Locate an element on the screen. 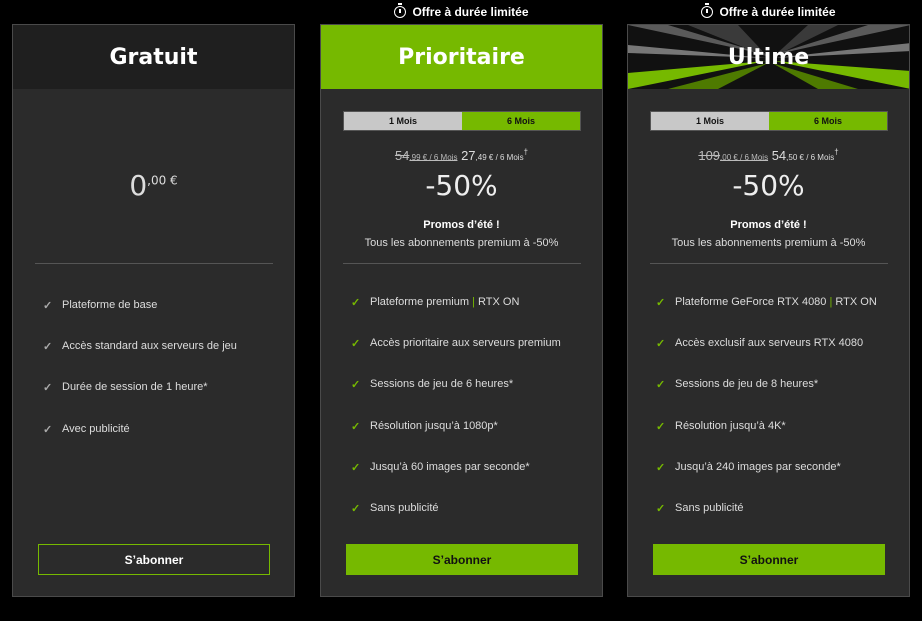 The image size is (922, 621). plan-title: Gratuit is located at coordinates (153, 57).